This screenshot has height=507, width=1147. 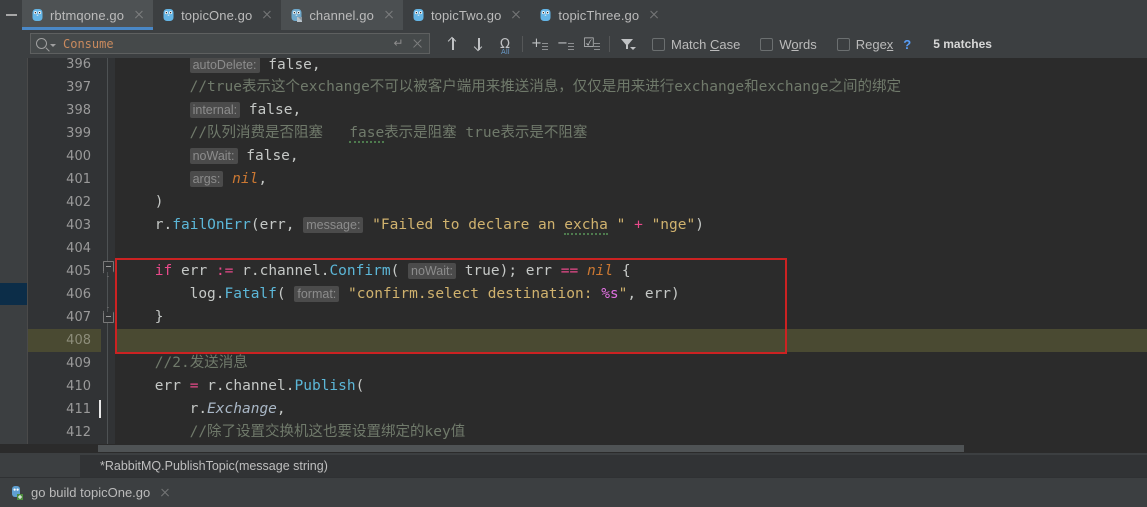 What do you see at coordinates (78, 156) in the screenshot?
I see `line-number: 400` at bounding box center [78, 156].